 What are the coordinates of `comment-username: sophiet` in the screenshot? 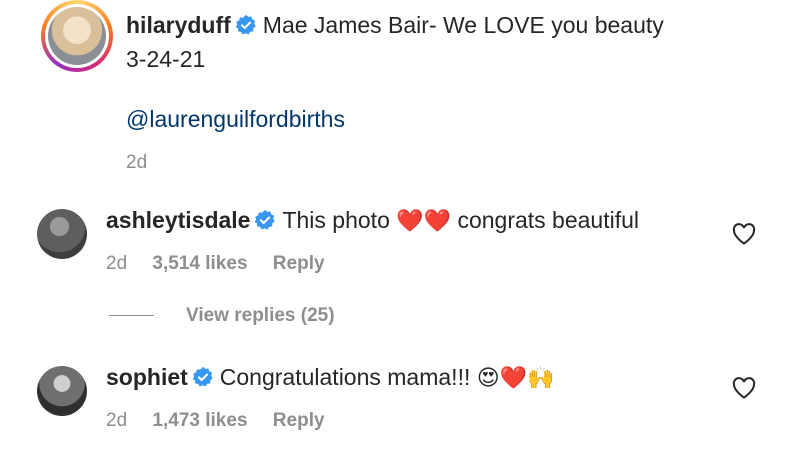 It's located at (147, 377).